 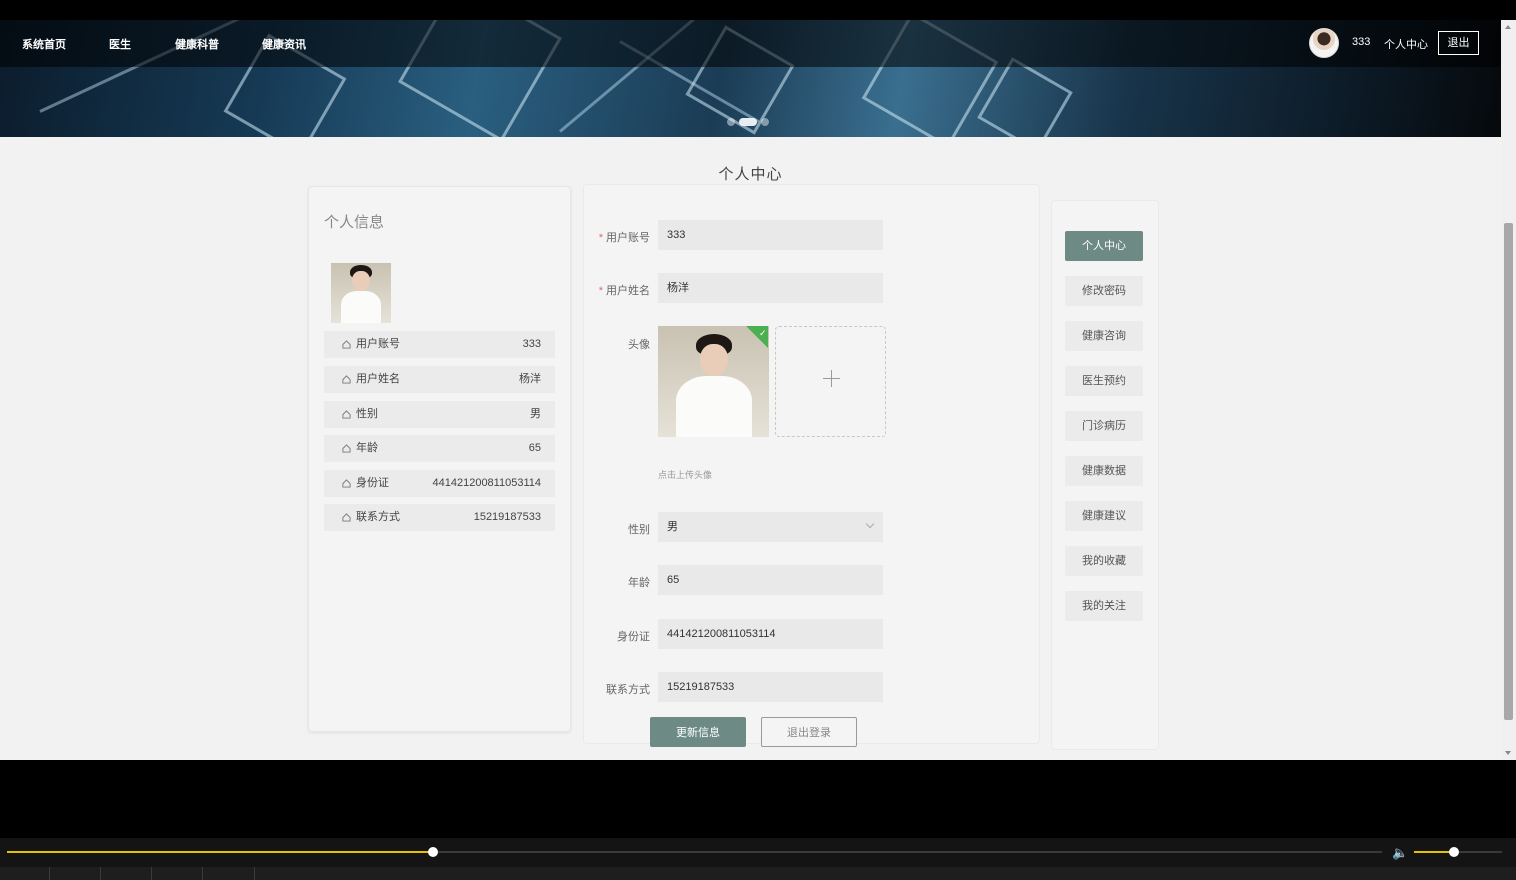 What do you see at coordinates (354, 222) in the screenshot?
I see `profile-card-title: 个人信息` at bounding box center [354, 222].